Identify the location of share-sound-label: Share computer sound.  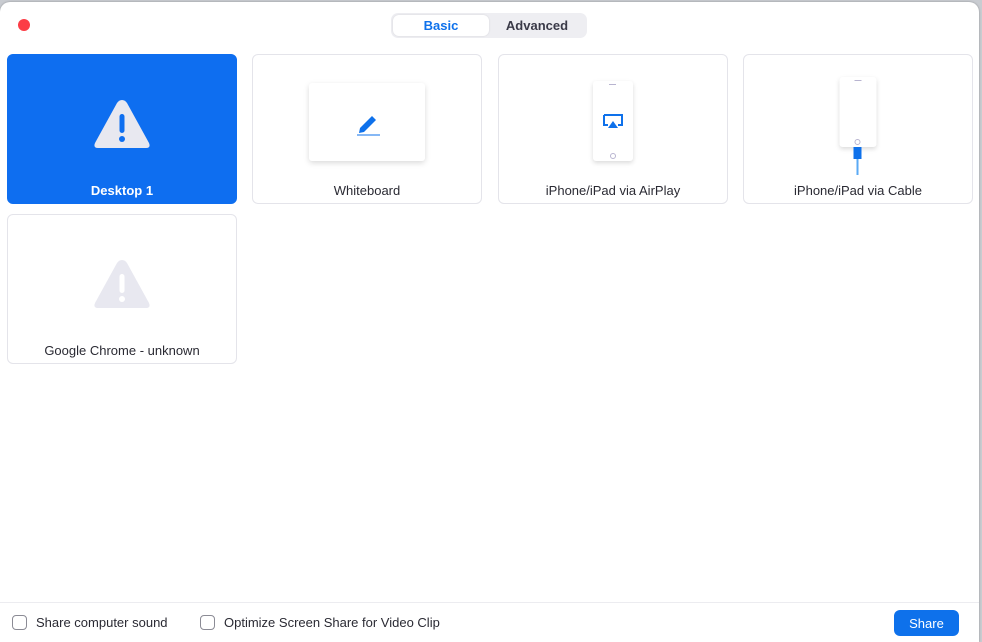
(102, 622).